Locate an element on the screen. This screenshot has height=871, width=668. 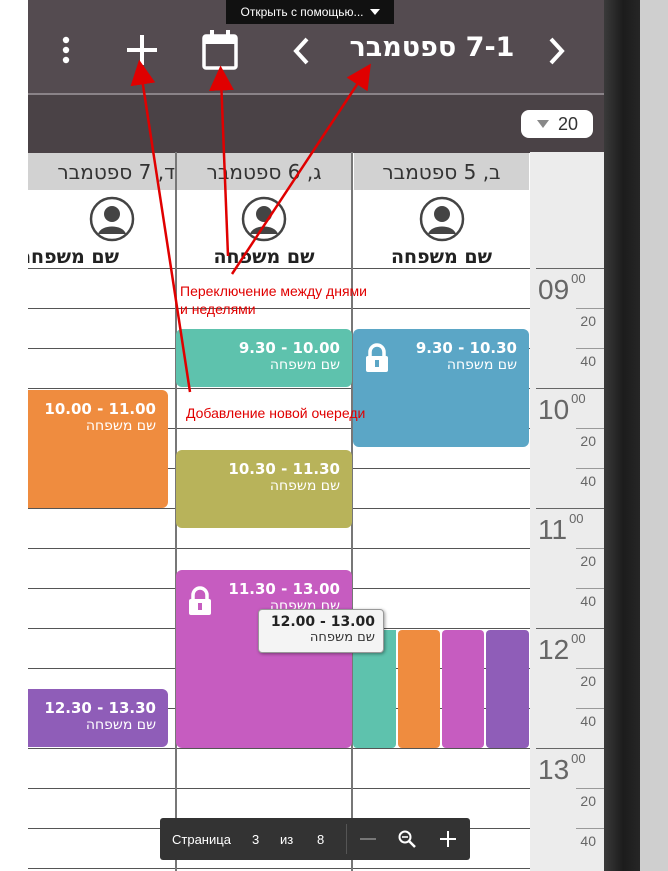
annotation-line: Переключение между днями is located at coordinates (273, 291).